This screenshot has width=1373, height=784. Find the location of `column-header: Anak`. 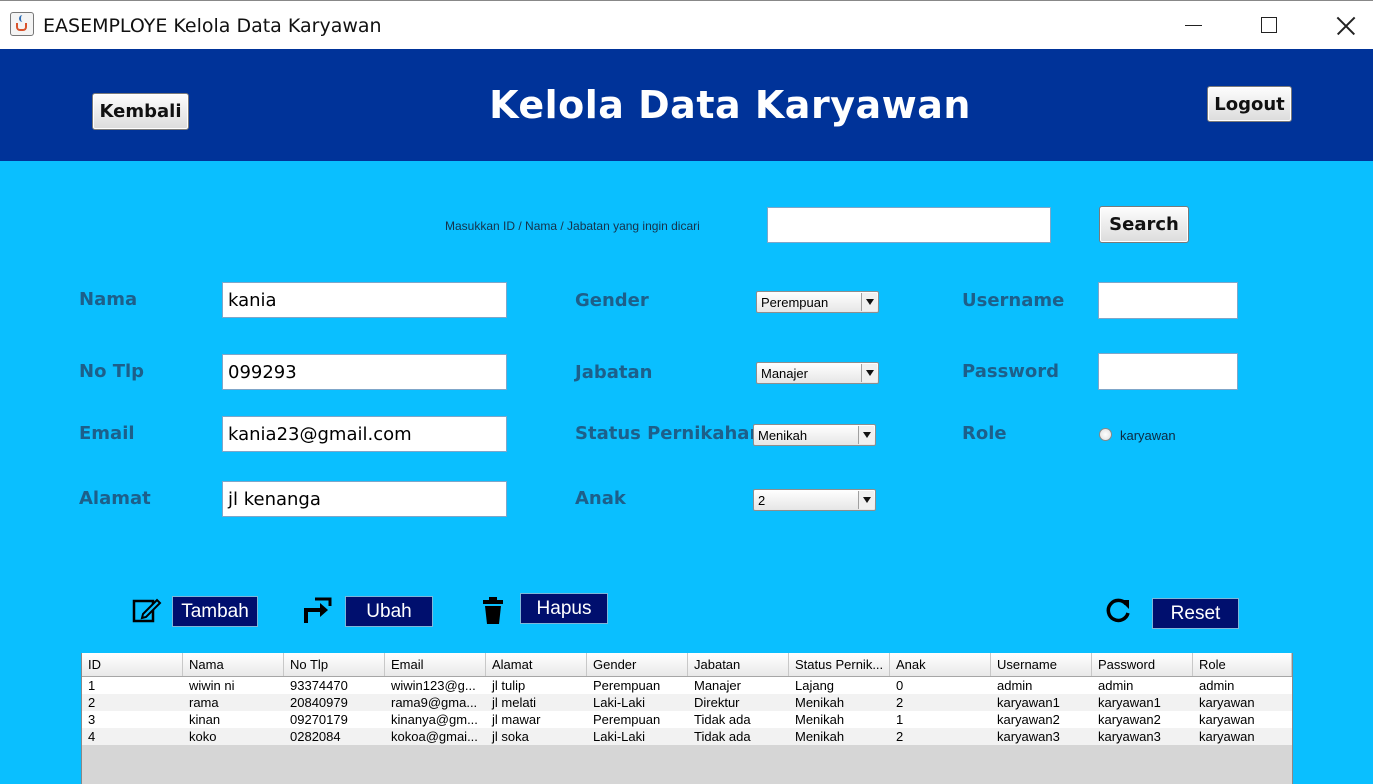

column-header: Anak is located at coordinates (940, 664).